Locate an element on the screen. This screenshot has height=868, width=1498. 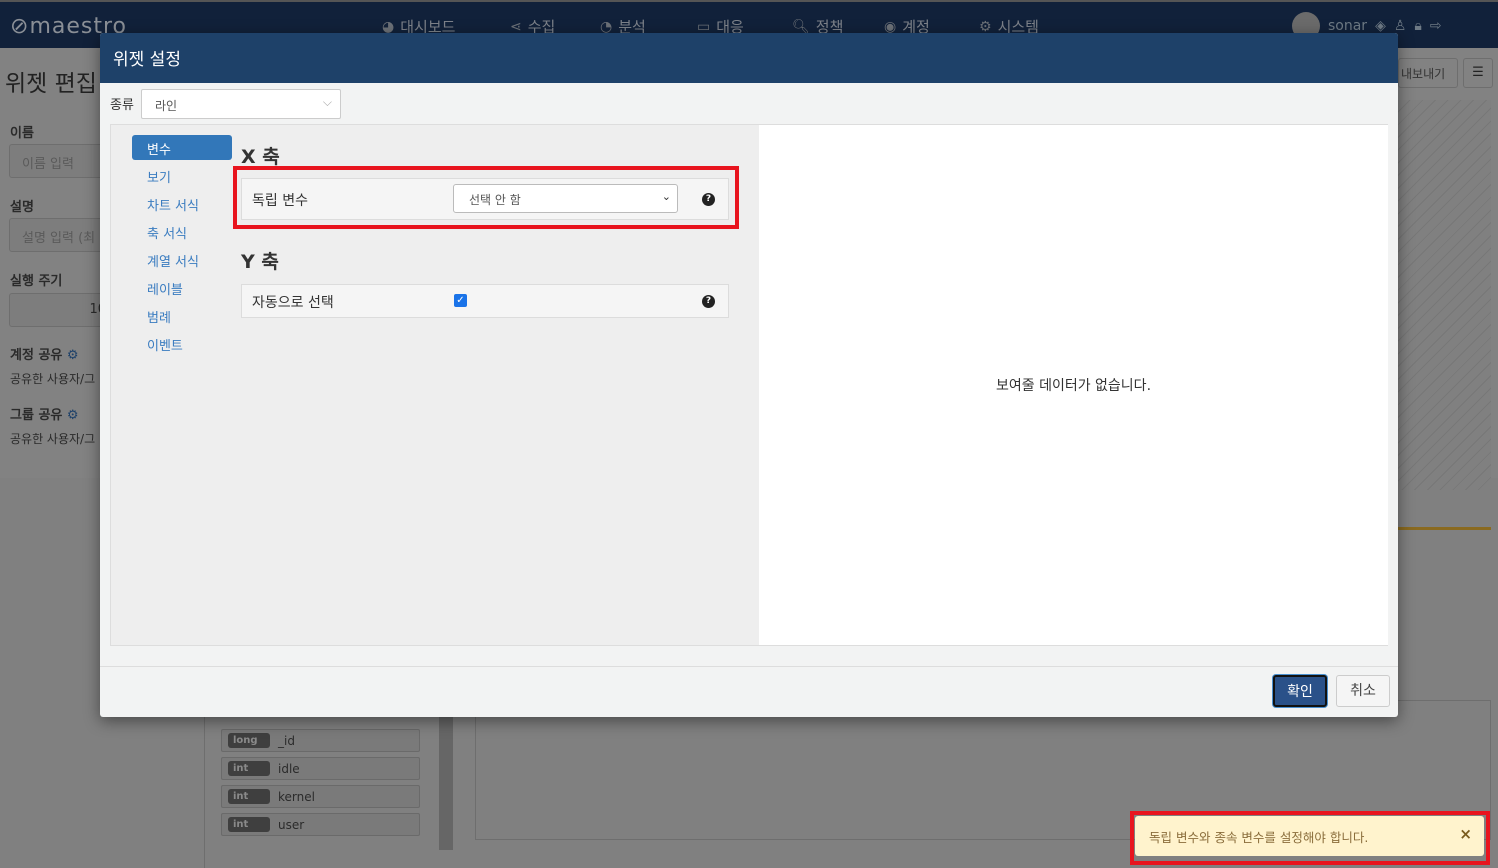
type-select: 라인 ⌵ is located at coordinates (241, 104).